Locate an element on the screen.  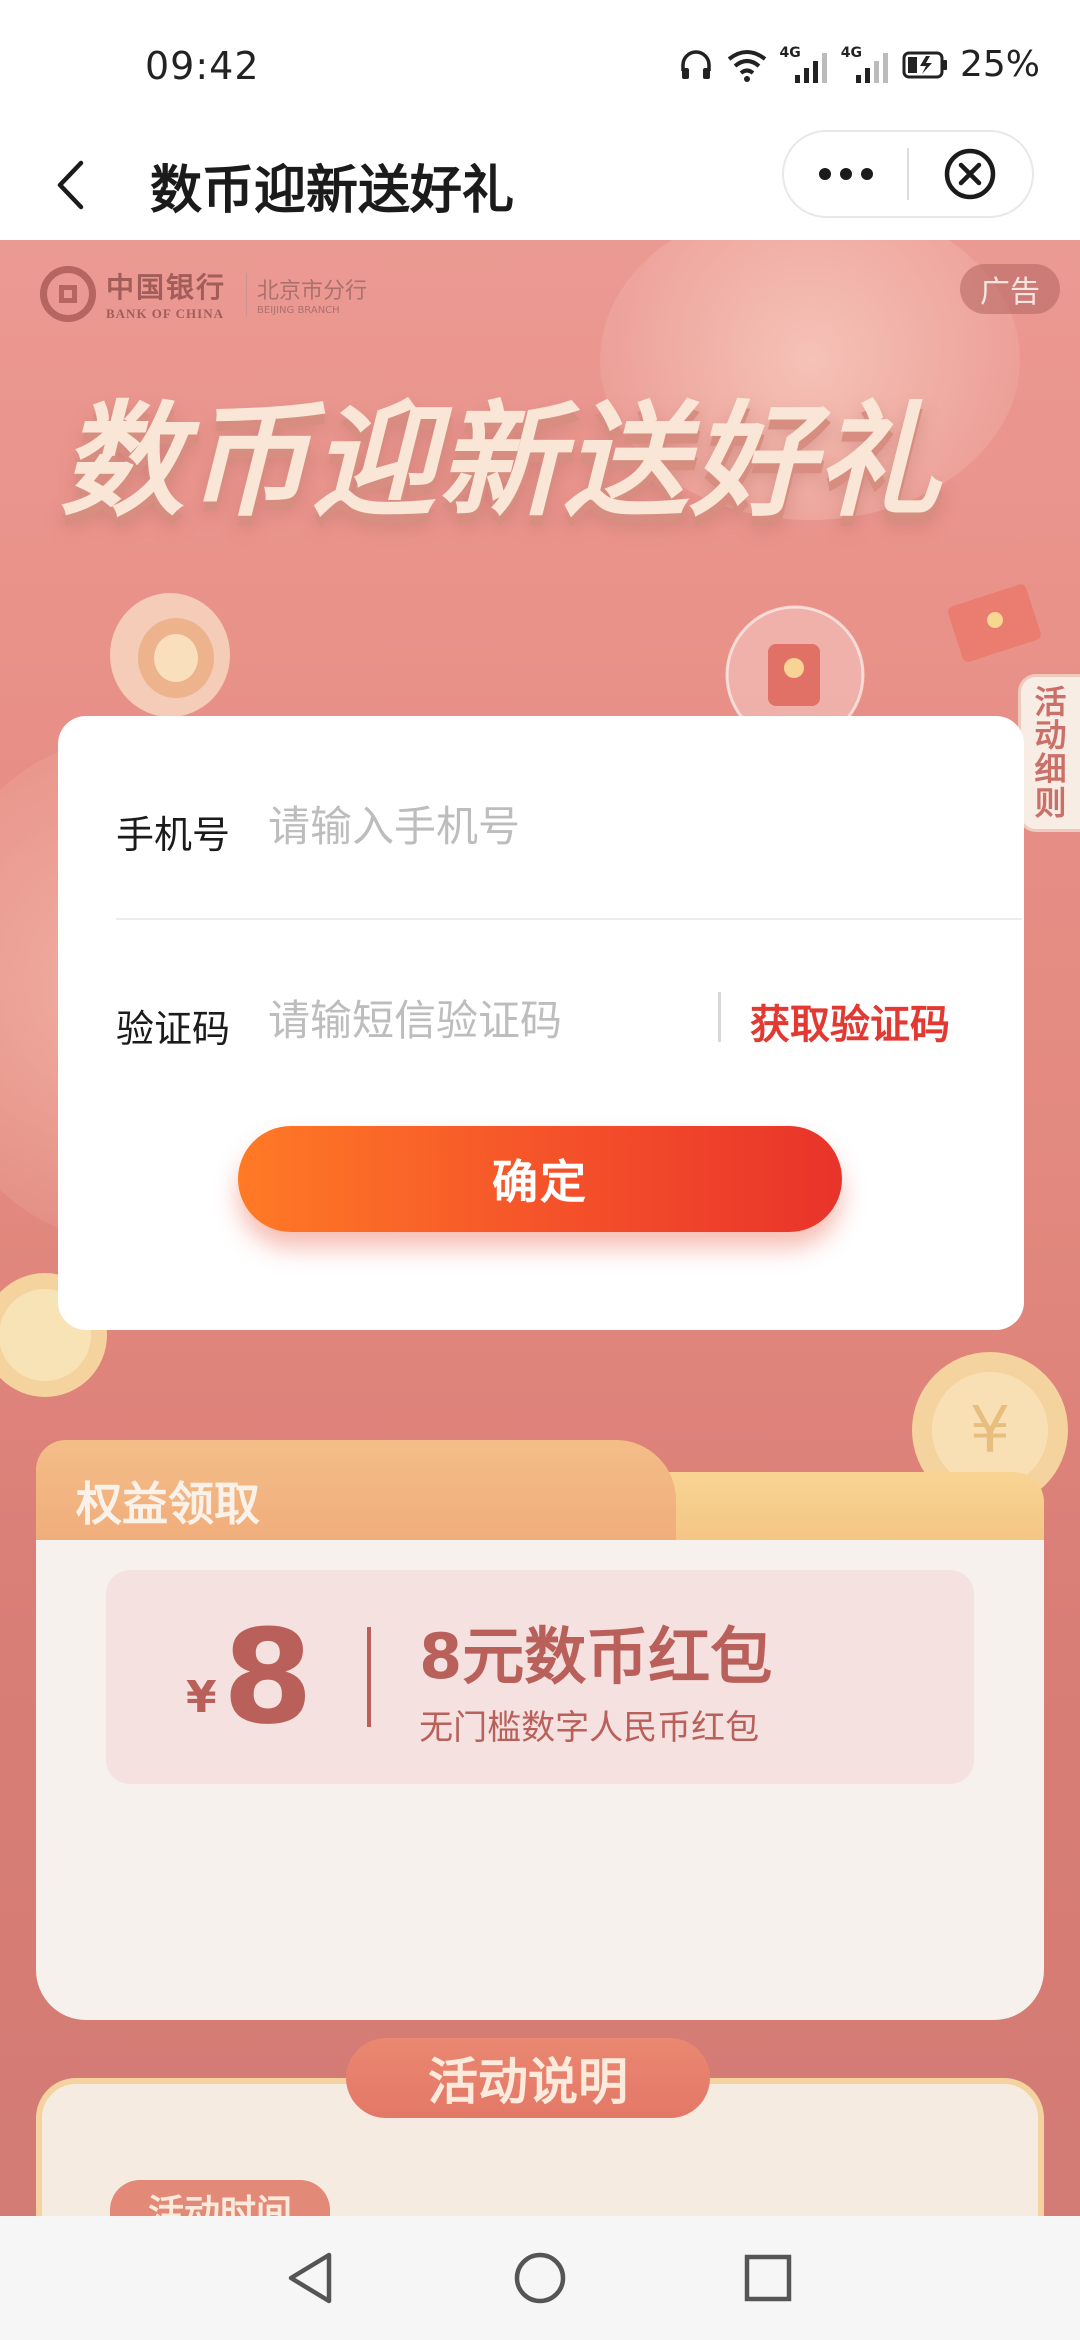
back-arrow-icon is located at coordinates (70, 185).